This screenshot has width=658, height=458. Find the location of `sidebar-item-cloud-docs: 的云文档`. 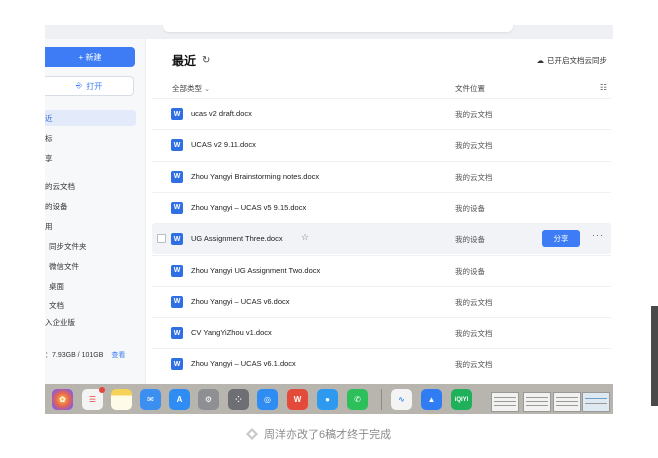

sidebar-item-cloud-docs: 的云文档 is located at coordinates (60, 186).